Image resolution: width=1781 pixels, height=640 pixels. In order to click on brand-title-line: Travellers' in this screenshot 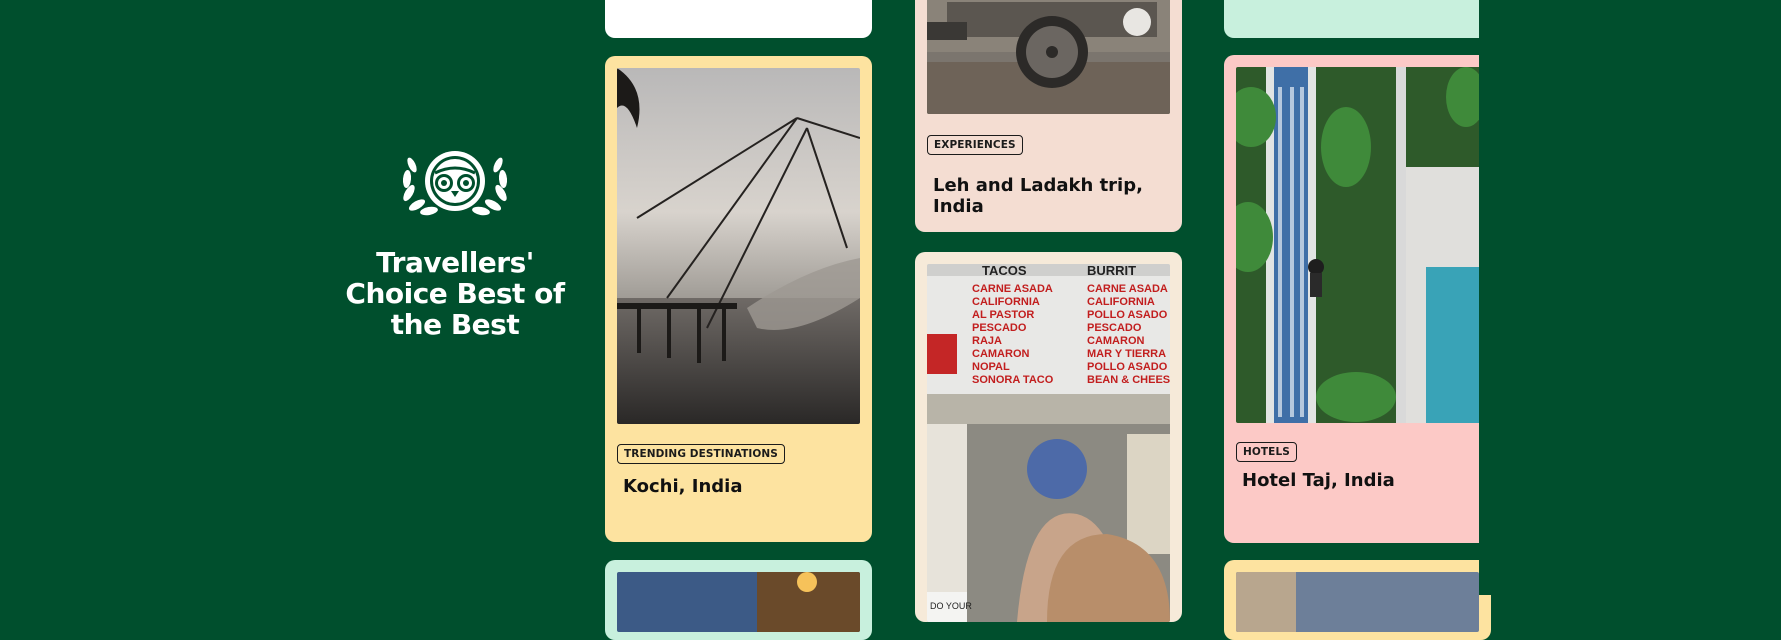, I will do `click(455, 262)`.